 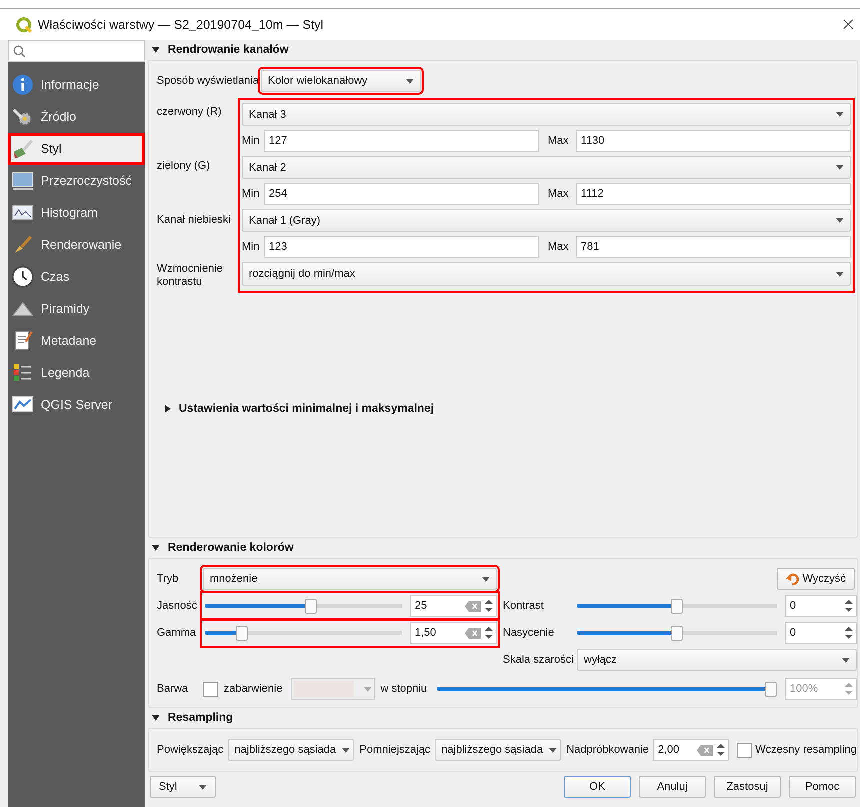 What do you see at coordinates (181, 25) in the screenshot?
I see `window-title: Właściwości warstwy — S2_20190704_10m — Styl` at bounding box center [181, 25].